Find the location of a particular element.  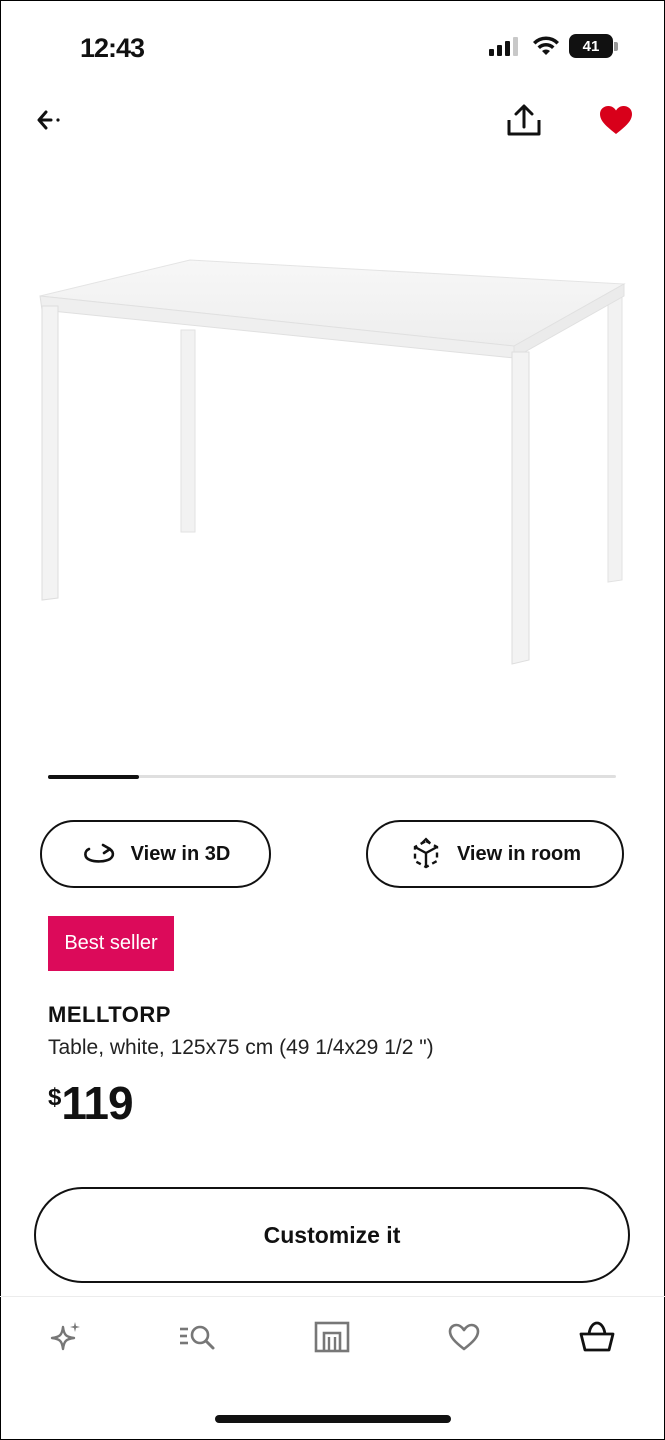

back-button is located at coordinates (48, 120).